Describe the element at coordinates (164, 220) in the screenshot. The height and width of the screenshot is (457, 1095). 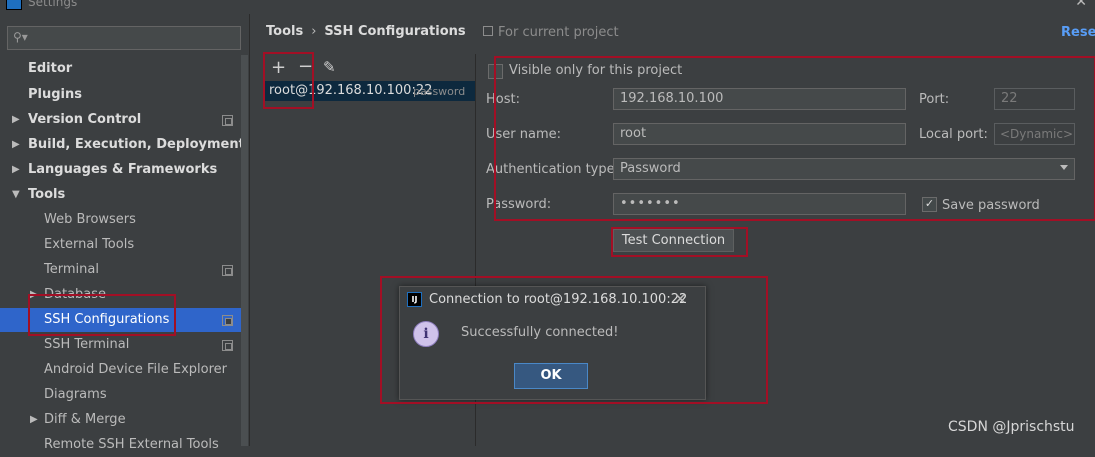
I see `sidebar-item-web-browsers: Web Browsers` at that location.